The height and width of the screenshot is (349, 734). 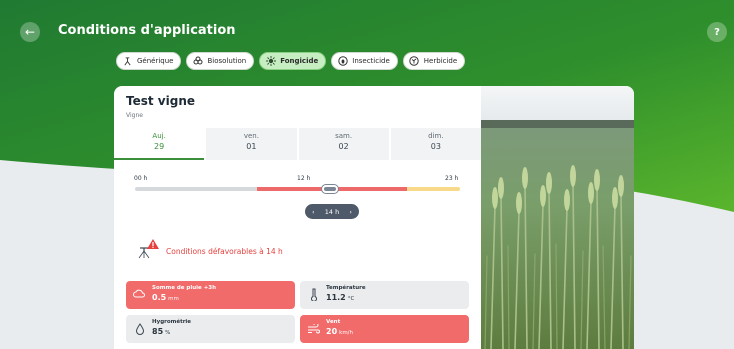 What do you see at coordinates (384, 329) in the screenshot?
I see `metric-wind: Vent 20 km/h` at bounding box center [384, 329].